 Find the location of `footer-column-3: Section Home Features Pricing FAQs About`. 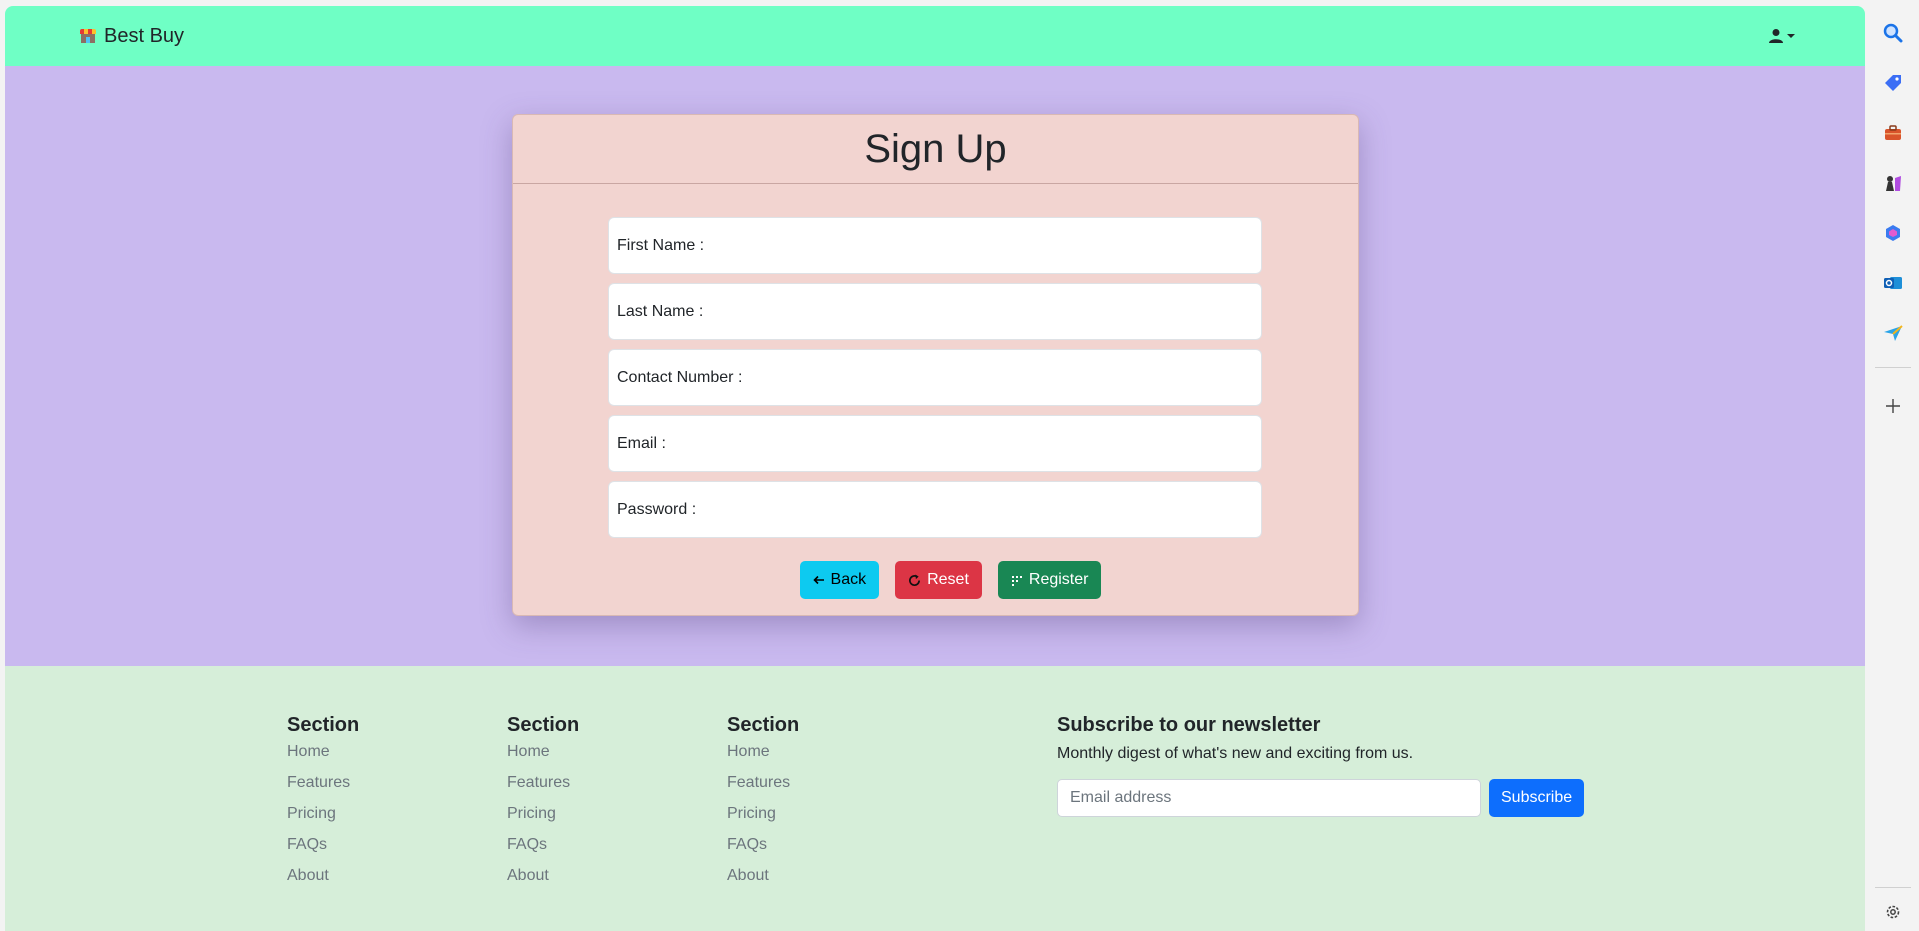

footer-column-3: Section Home Features Pricing FAQs About is located at coordinates (763, 806).